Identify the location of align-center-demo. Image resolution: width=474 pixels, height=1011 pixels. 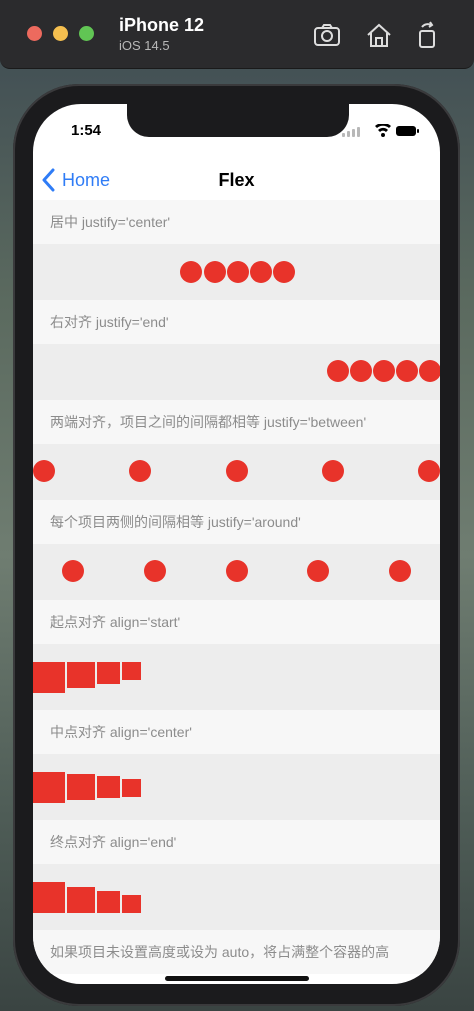
(236, 787).